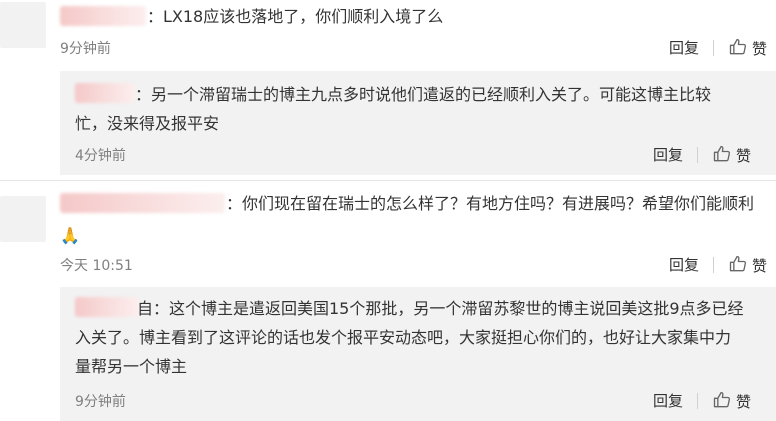 This screenshot has width=776, height=421. What do you see at coordinates (96, 266) in the screenshot?
I see `comment-time: 今天 10:51` at bounding box center [96, 266].